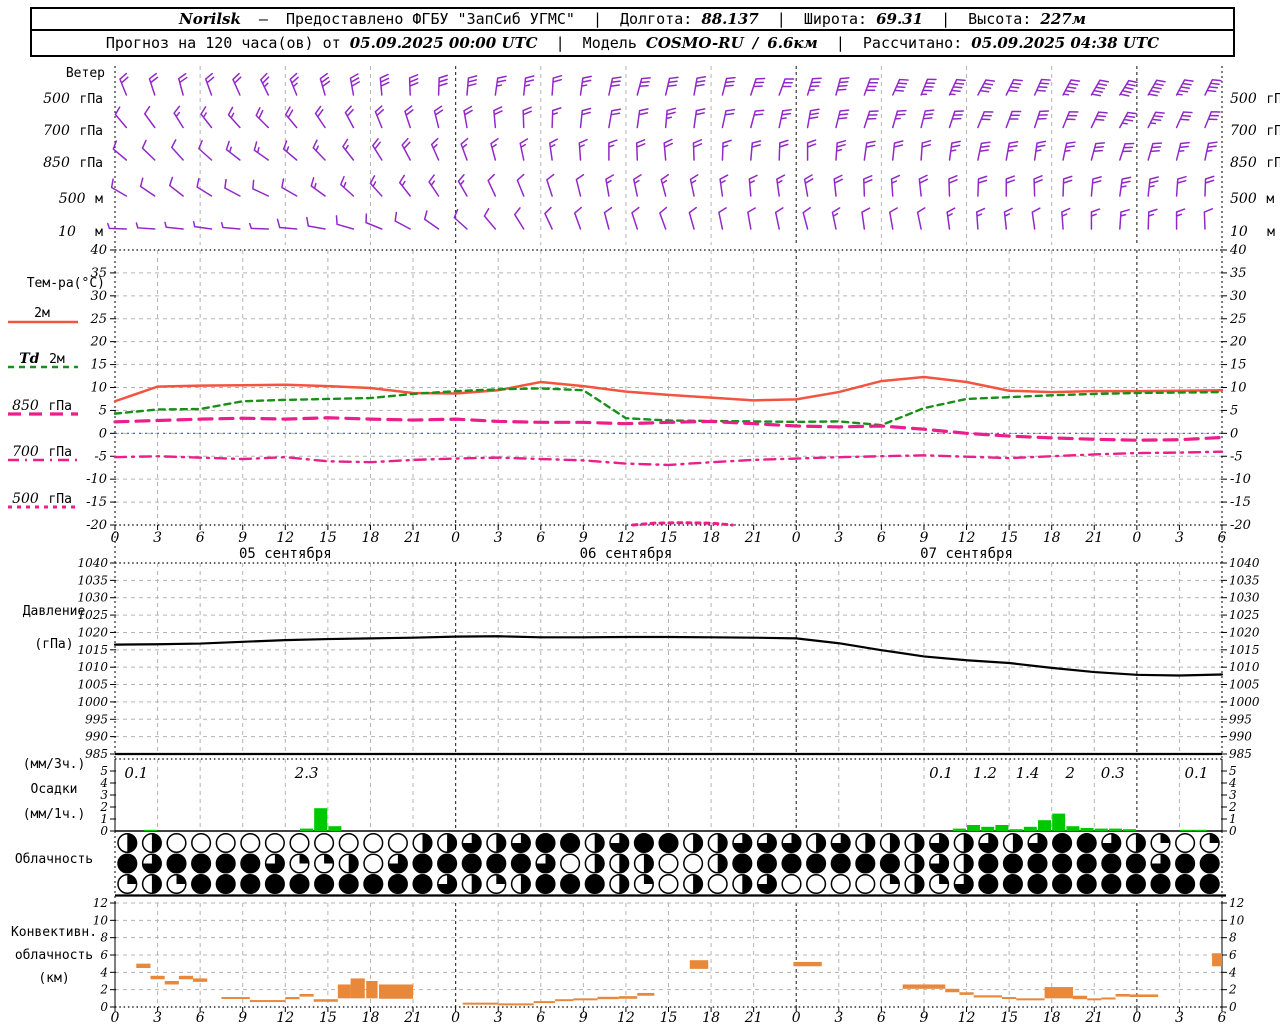  Describe the element at coordinates (711, 538) in the screenshot. I see `hour-label: 18` at that location.